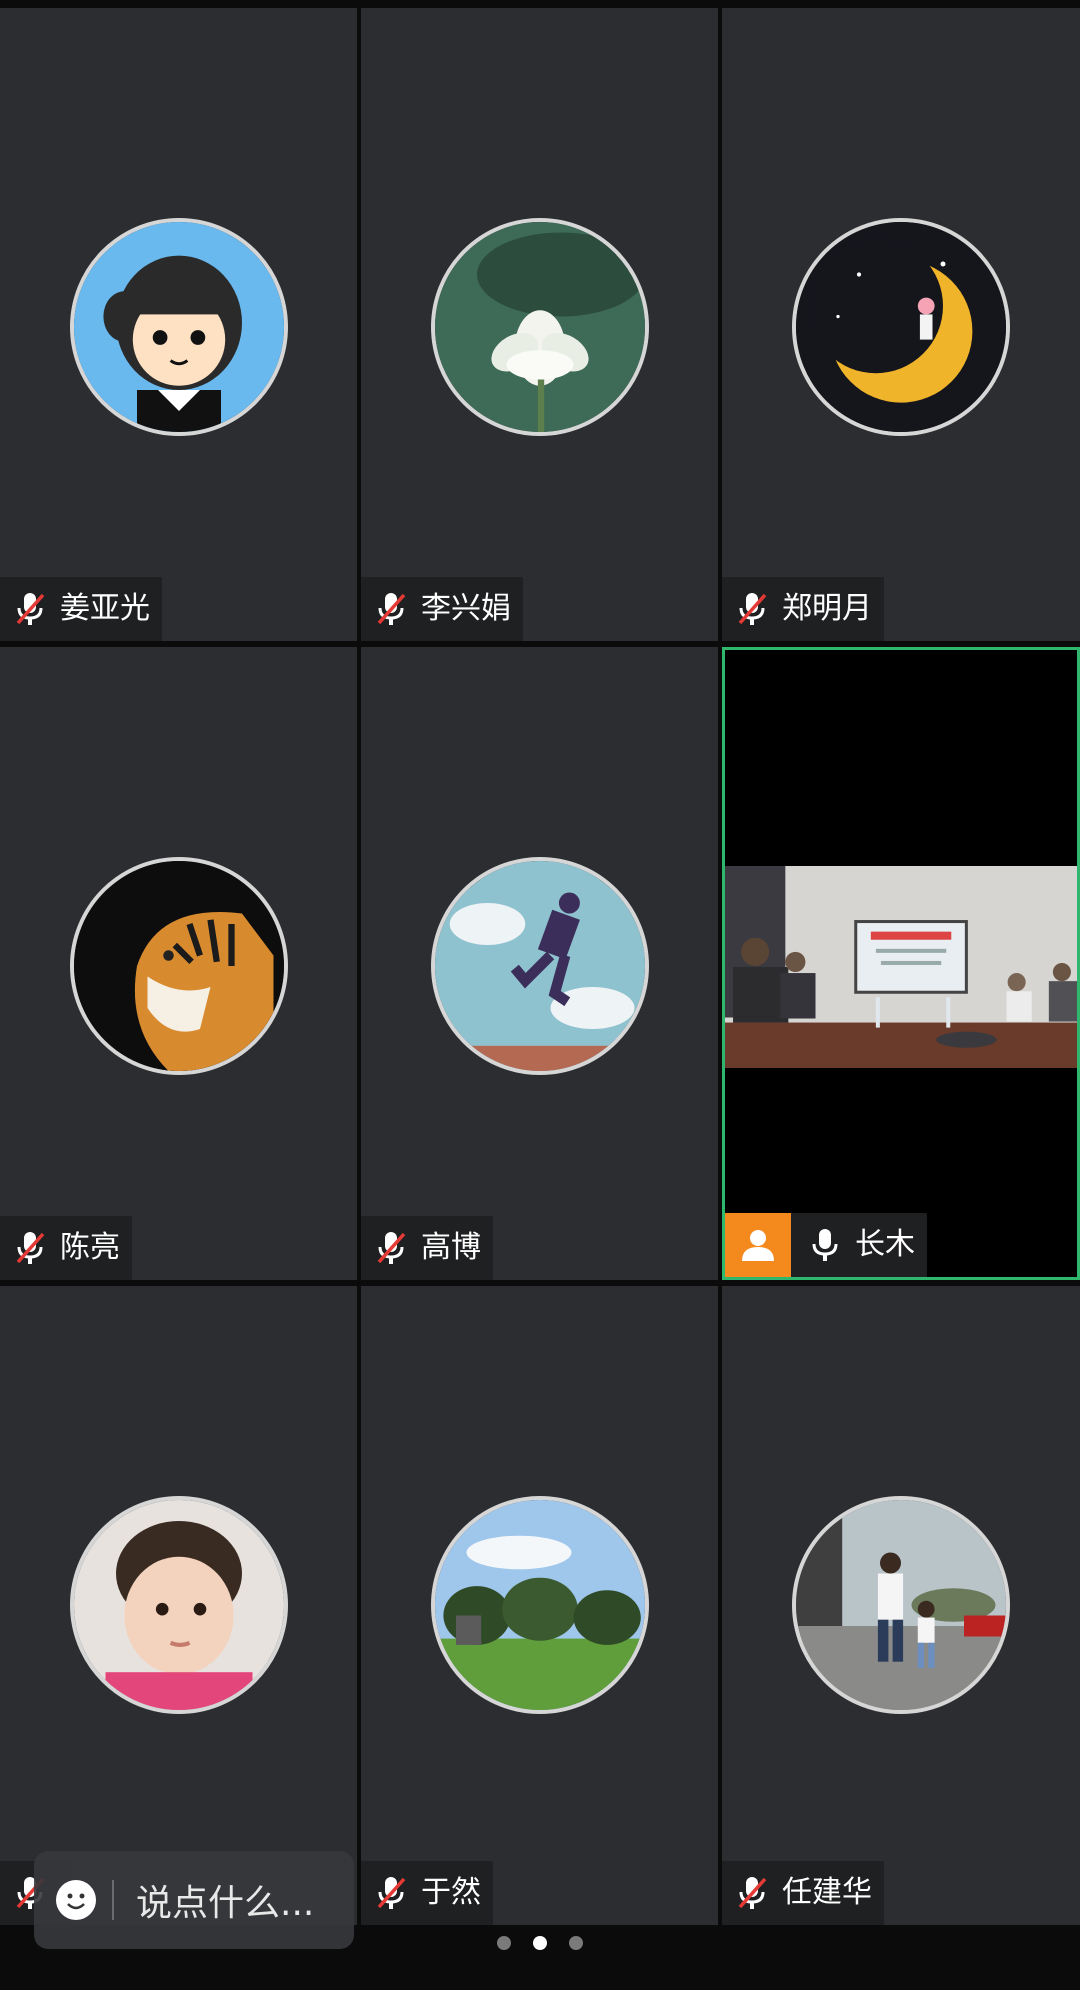 This screenshot has height=1990, width=1080. Describe the element at coordinates (539, 327) in the screenshot. I see `lotus-flower-avatar` at that location.